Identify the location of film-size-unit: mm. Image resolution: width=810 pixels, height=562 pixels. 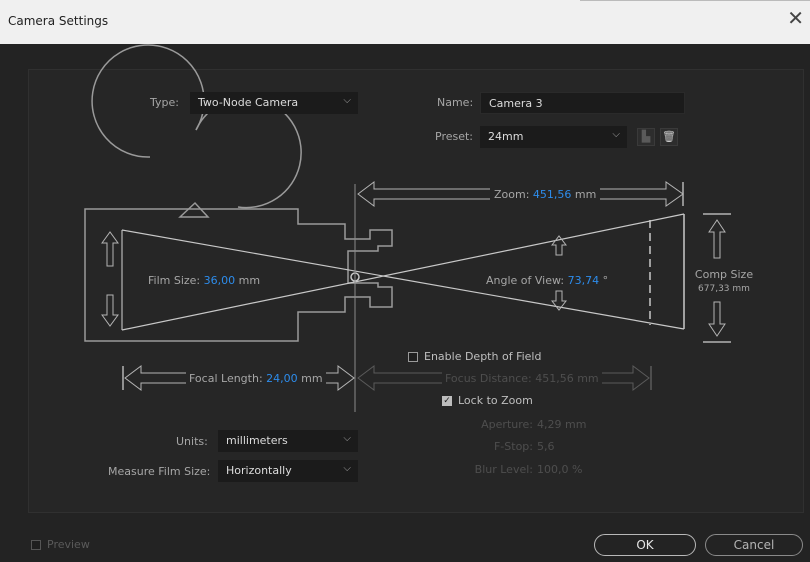
(249, 280).